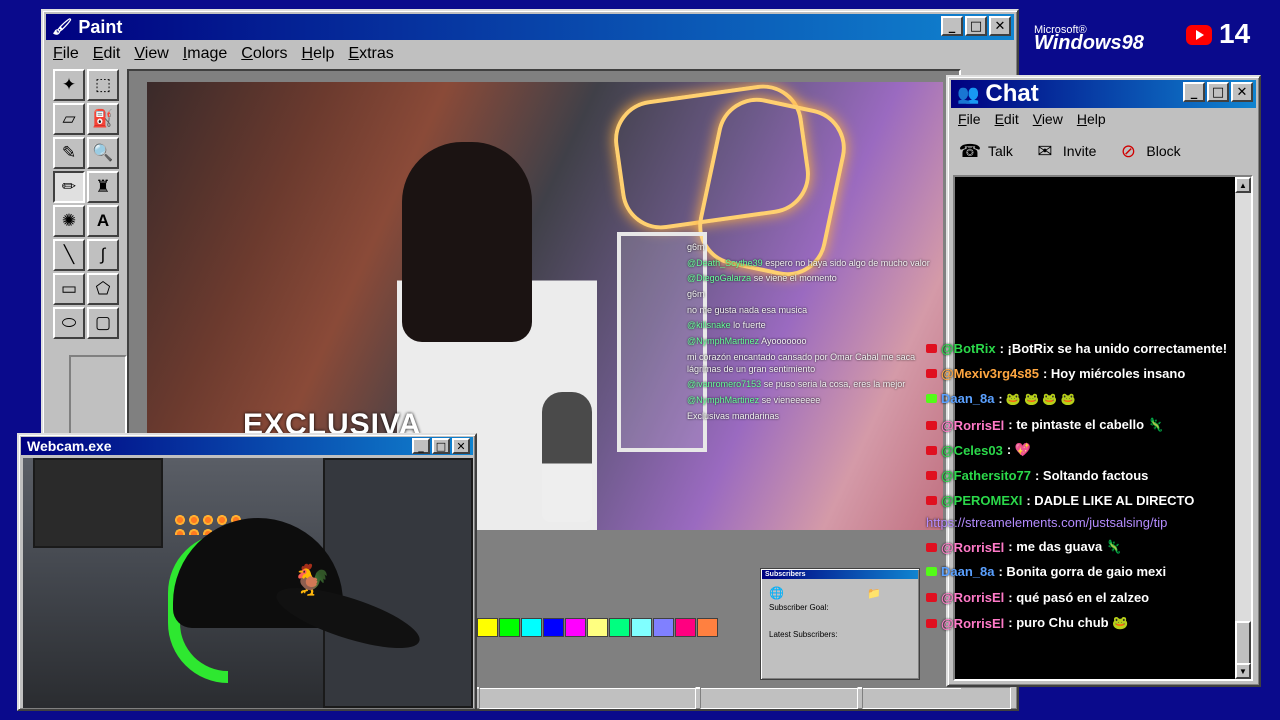 The width and height of the screenshot is (1280, 720). What do you see at coordinates (264, 54) in the screenshot?
I see `menu-colors: Colors` at bounding box center [264, 54].